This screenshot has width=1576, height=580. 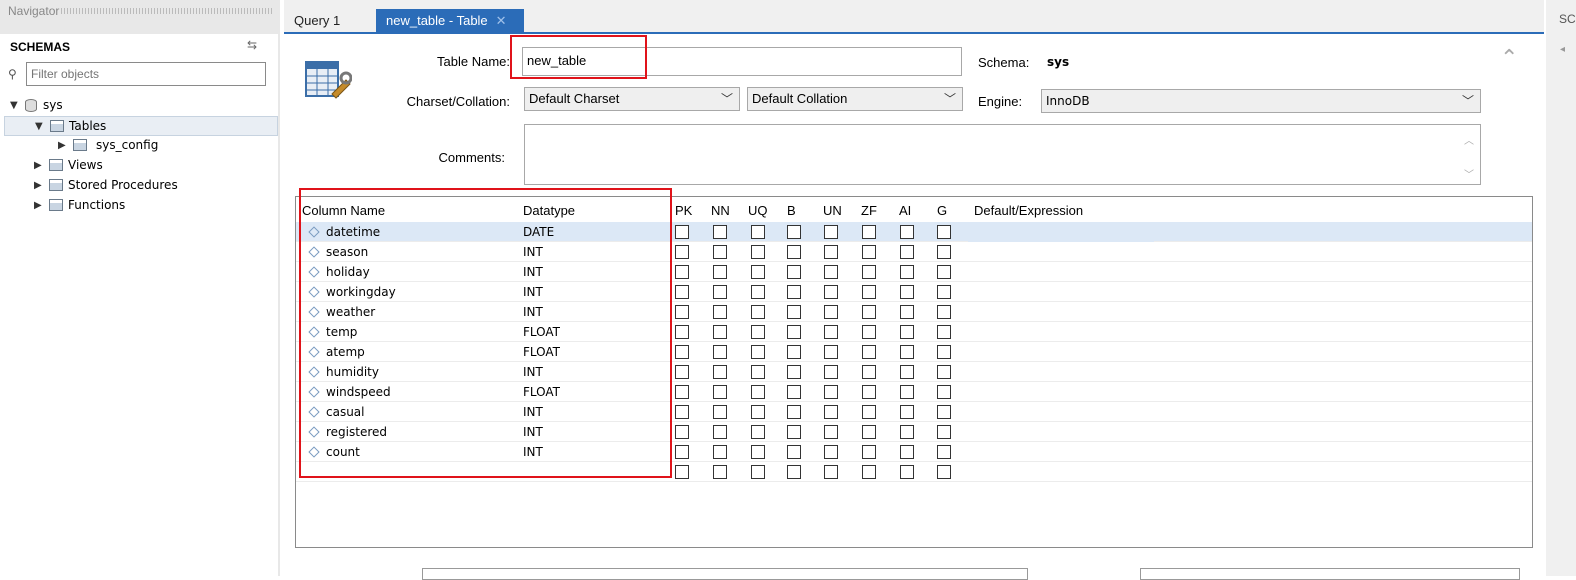 I want to click on header-g: G, so click(x=942, y=211).